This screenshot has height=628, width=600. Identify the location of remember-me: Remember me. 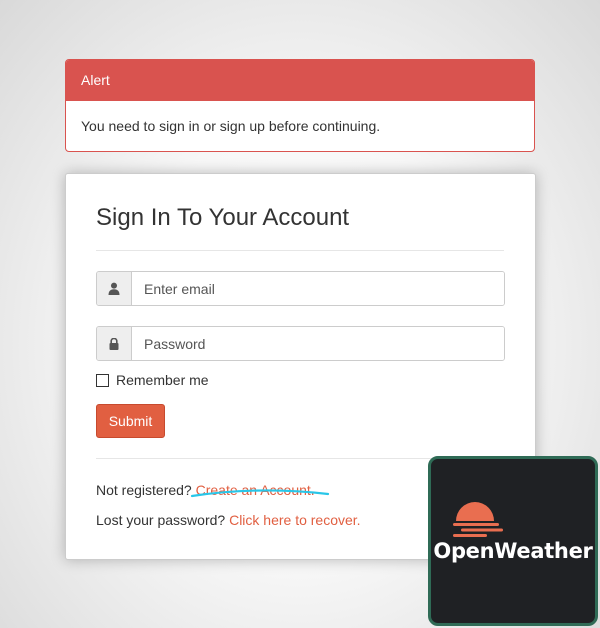
(152, 380).